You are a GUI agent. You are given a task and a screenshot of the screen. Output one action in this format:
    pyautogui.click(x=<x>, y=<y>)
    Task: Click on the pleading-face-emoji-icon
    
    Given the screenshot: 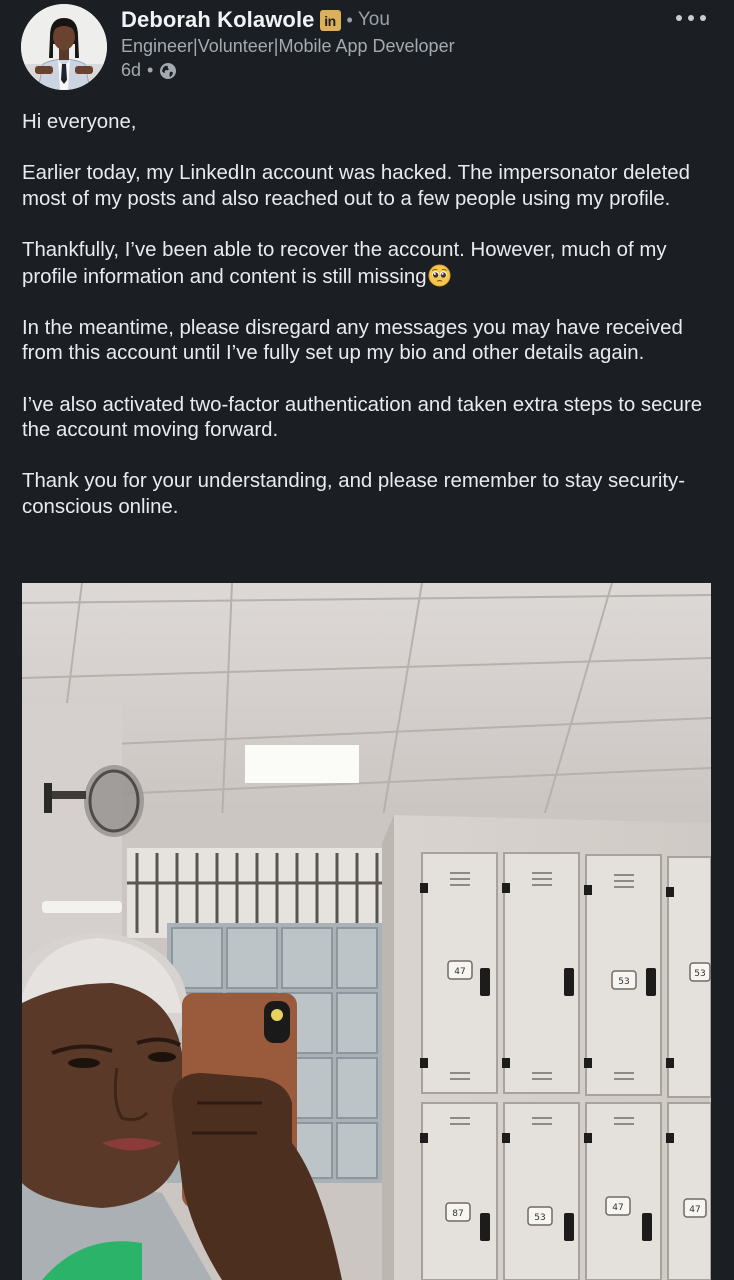 What is the action you would take?
    pyautogui.click(x=439, y=275)
    